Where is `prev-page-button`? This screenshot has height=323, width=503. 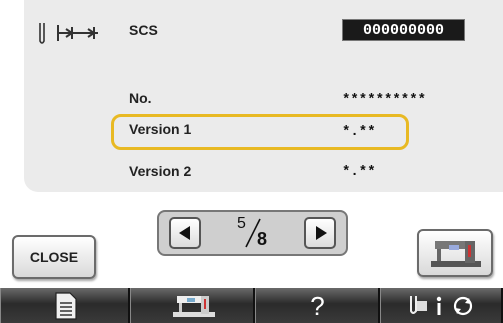 prev-page-button is located at coordinates (185, 233).